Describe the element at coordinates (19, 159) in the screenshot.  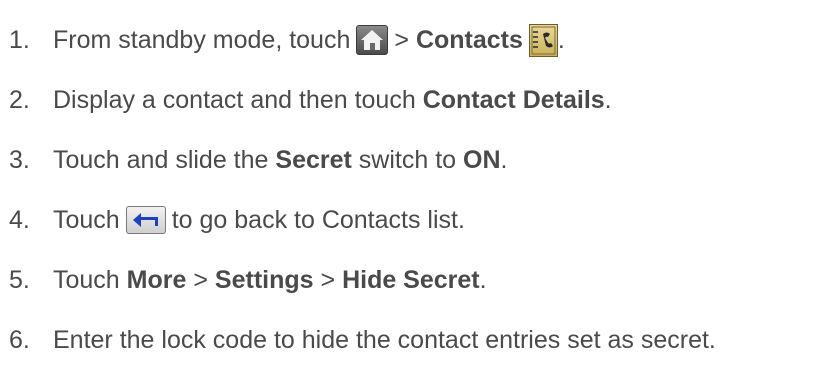
I see `step-number: 3.` at that location.